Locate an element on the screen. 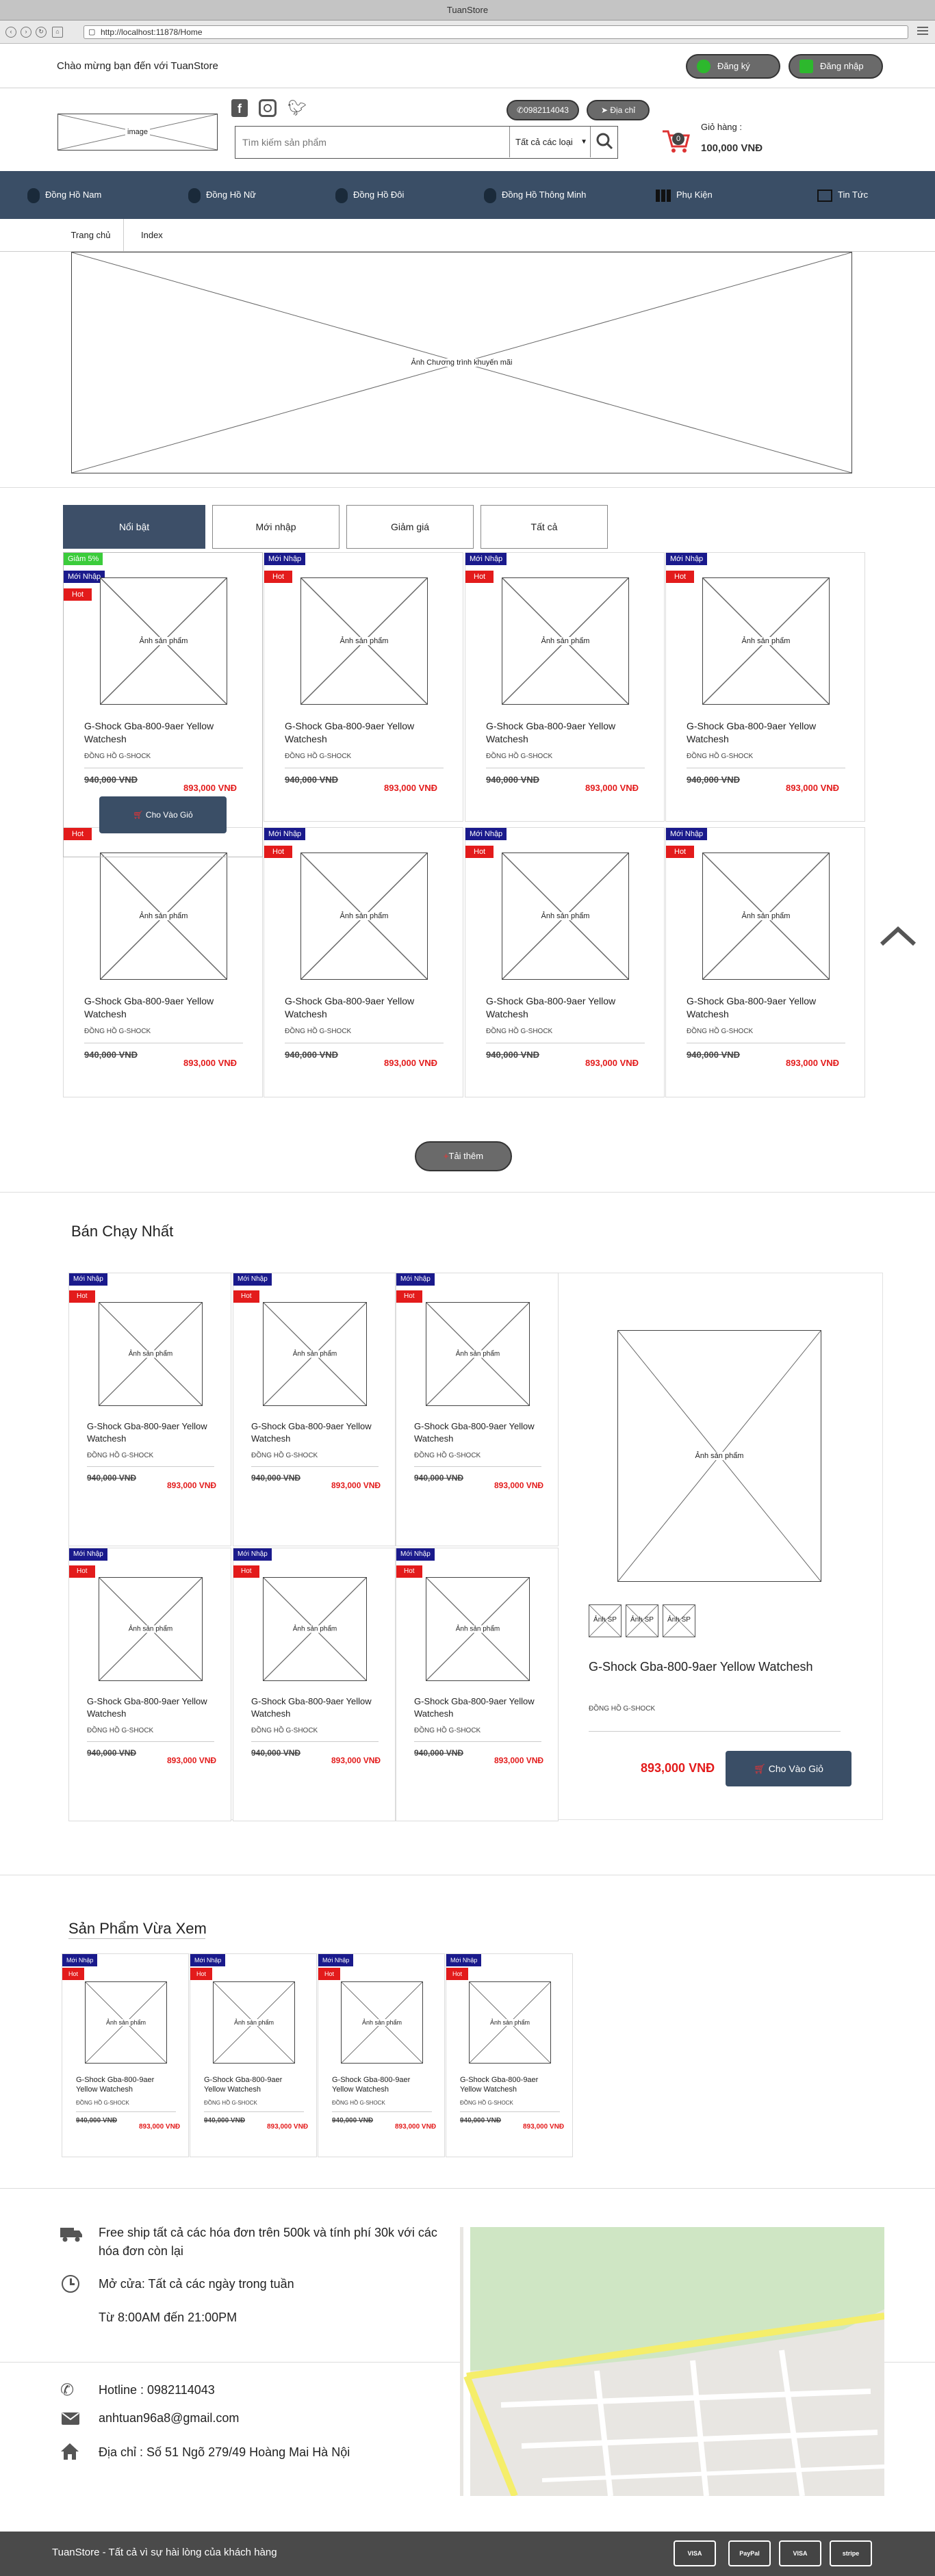 The width and height of the screenshot is (935, 2576). search-button is located at coordinates (603, 142).